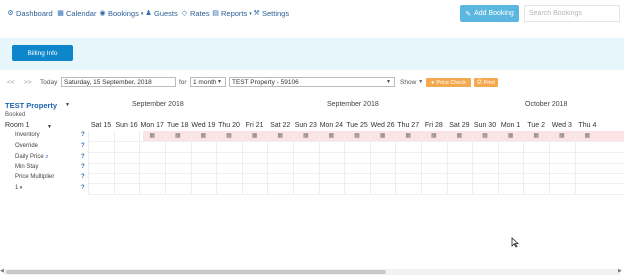 The width and height of the screenshot is (624, 276). What do you see at coordinates (29, 13) in the screenshot?
I see `nav-dashboard: ⚙ Dashboard` at bounding box center [29, 13].